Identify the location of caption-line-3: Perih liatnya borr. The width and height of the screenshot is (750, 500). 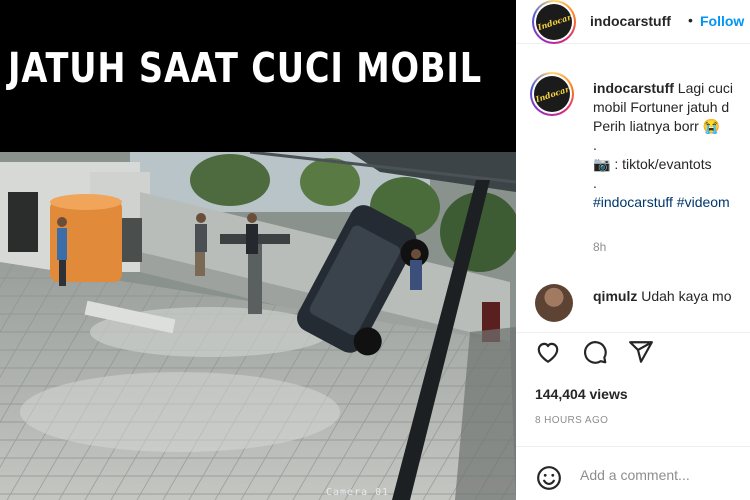
(646, 126).